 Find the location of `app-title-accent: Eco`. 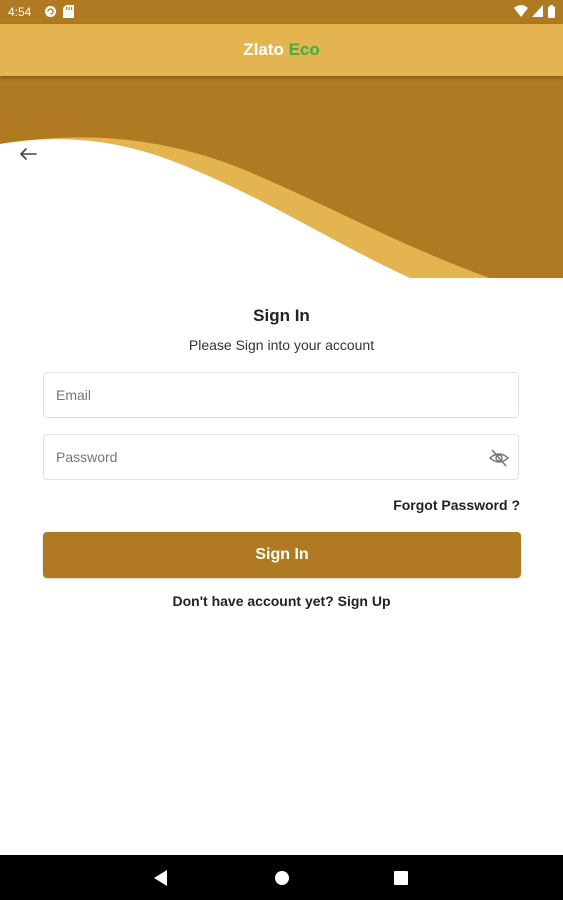

app-title-accent: Eco is located at coordinates (304, 49).